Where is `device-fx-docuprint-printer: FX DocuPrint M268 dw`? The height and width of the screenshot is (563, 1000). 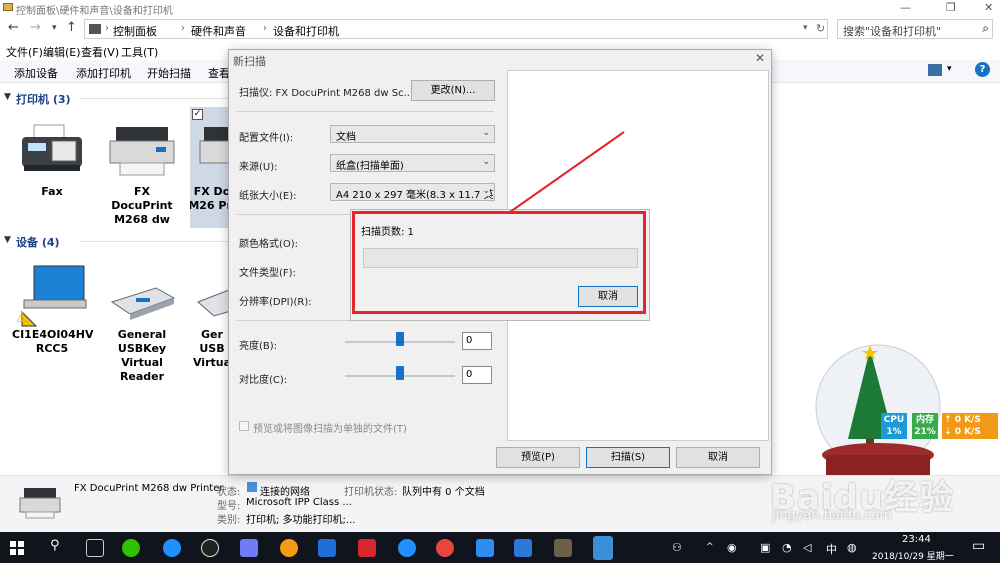 device-fx-docuprint-printer: FX DocuPrint M268 dw is located at coordinates (142, 170).